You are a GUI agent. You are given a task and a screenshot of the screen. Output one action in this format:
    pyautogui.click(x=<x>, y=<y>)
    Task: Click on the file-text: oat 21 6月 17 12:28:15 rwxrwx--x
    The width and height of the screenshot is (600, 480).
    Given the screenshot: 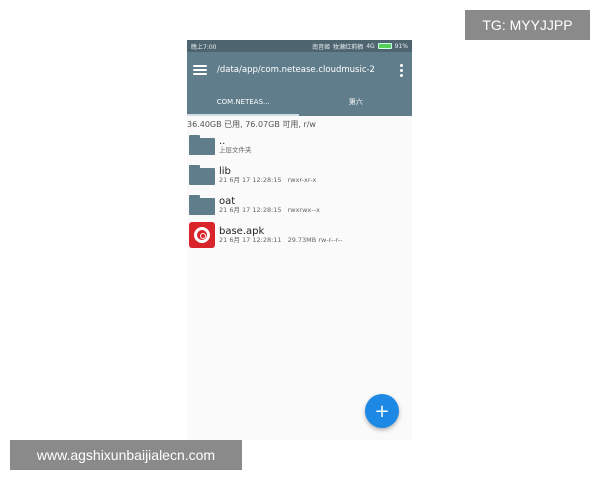 What is the action you would take?
    pyautogui.click(x=269, y=205)
    